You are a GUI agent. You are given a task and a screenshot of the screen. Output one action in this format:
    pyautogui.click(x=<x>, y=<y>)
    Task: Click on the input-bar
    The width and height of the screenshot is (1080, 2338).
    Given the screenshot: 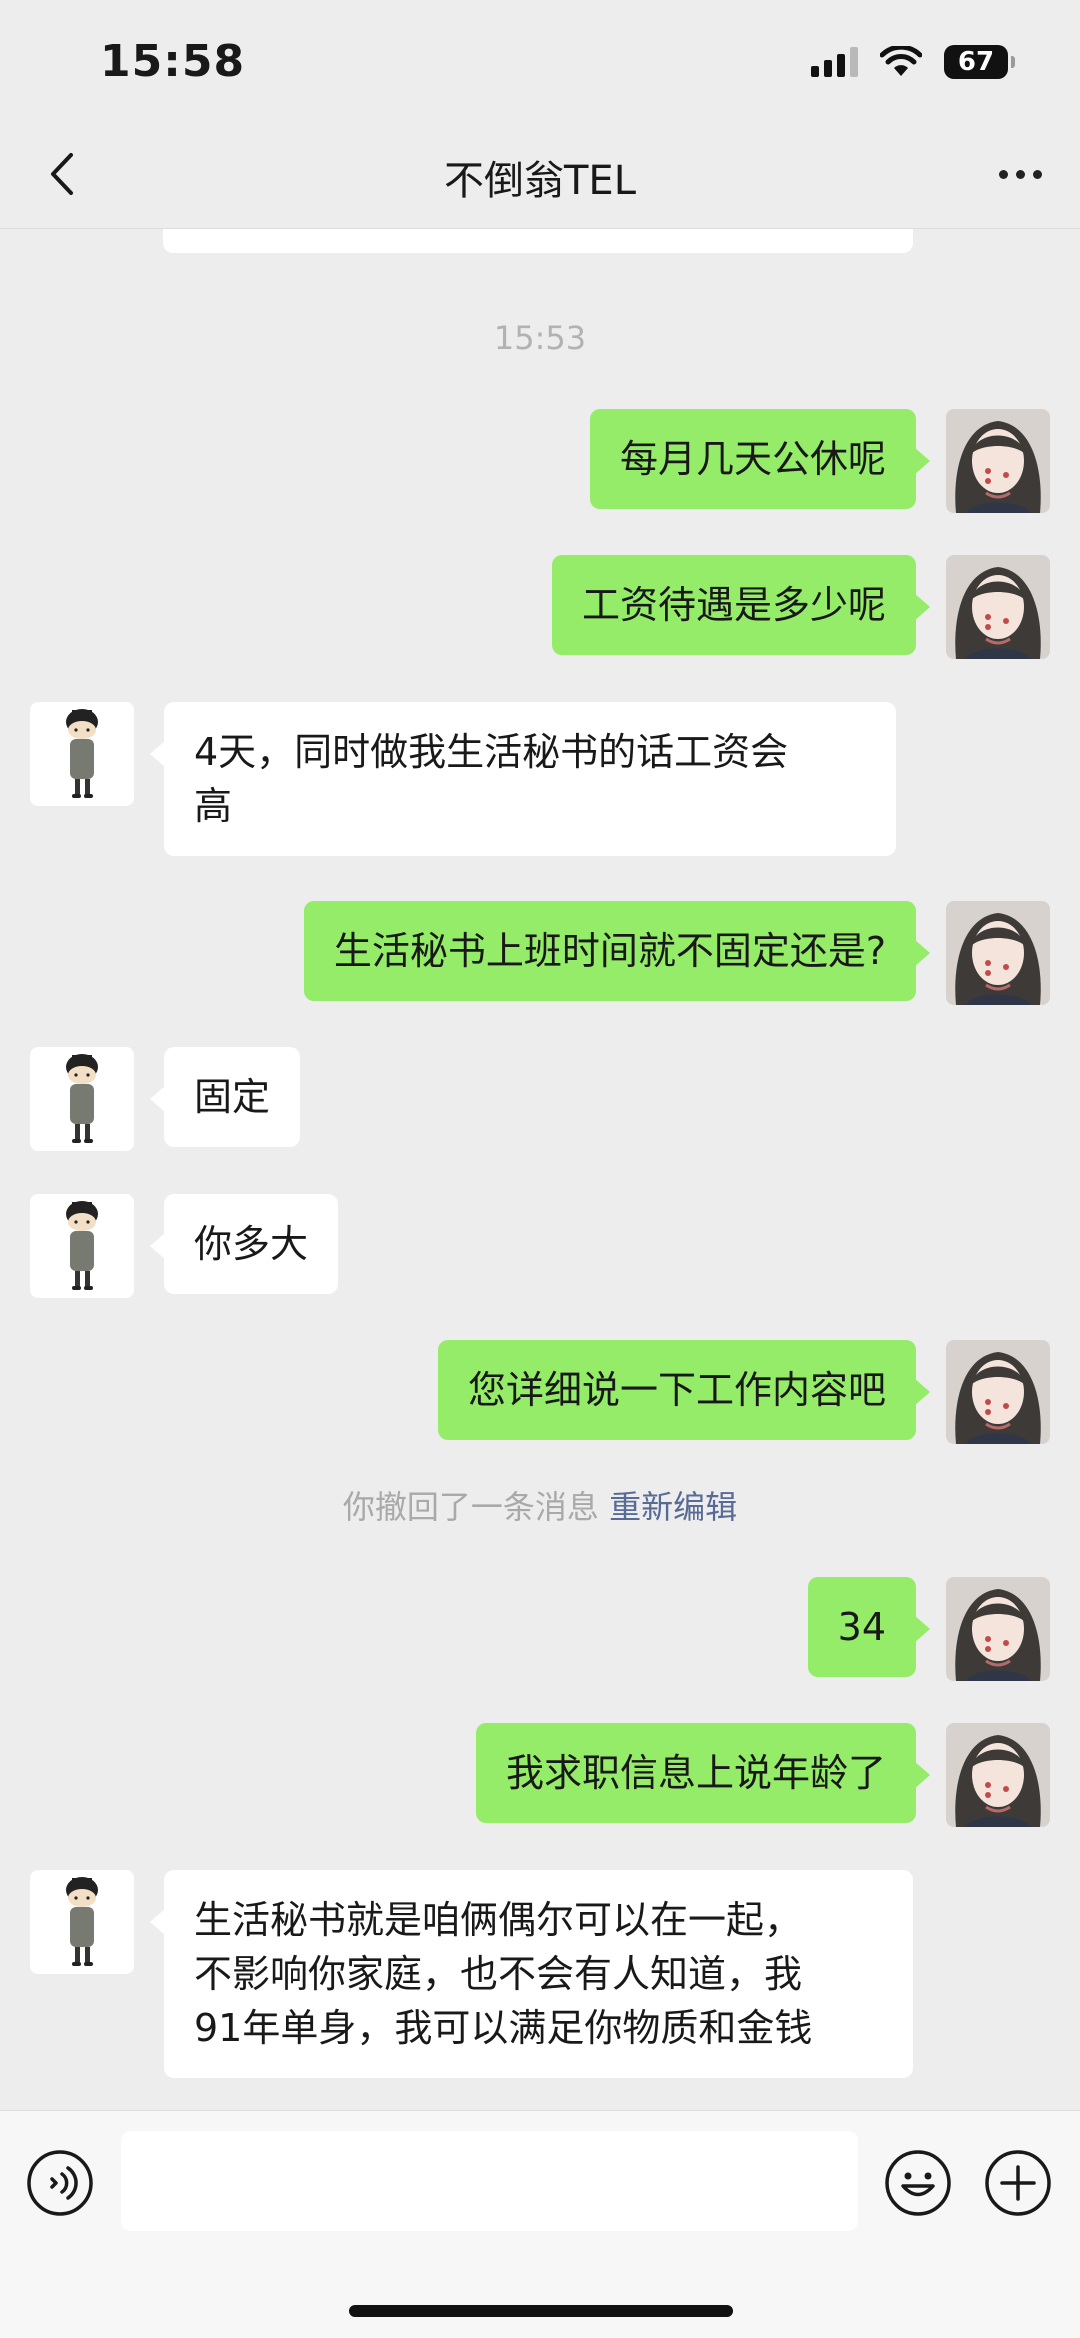 What is the action you would take?
    pyautogui.click(x=540, y=2224)
    